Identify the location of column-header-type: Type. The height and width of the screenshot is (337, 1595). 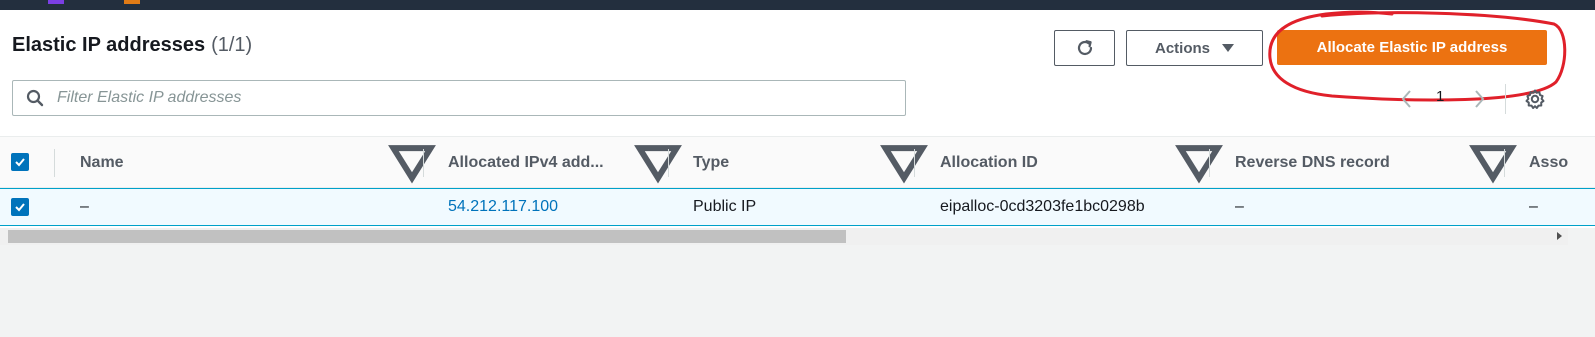
(711, 163).